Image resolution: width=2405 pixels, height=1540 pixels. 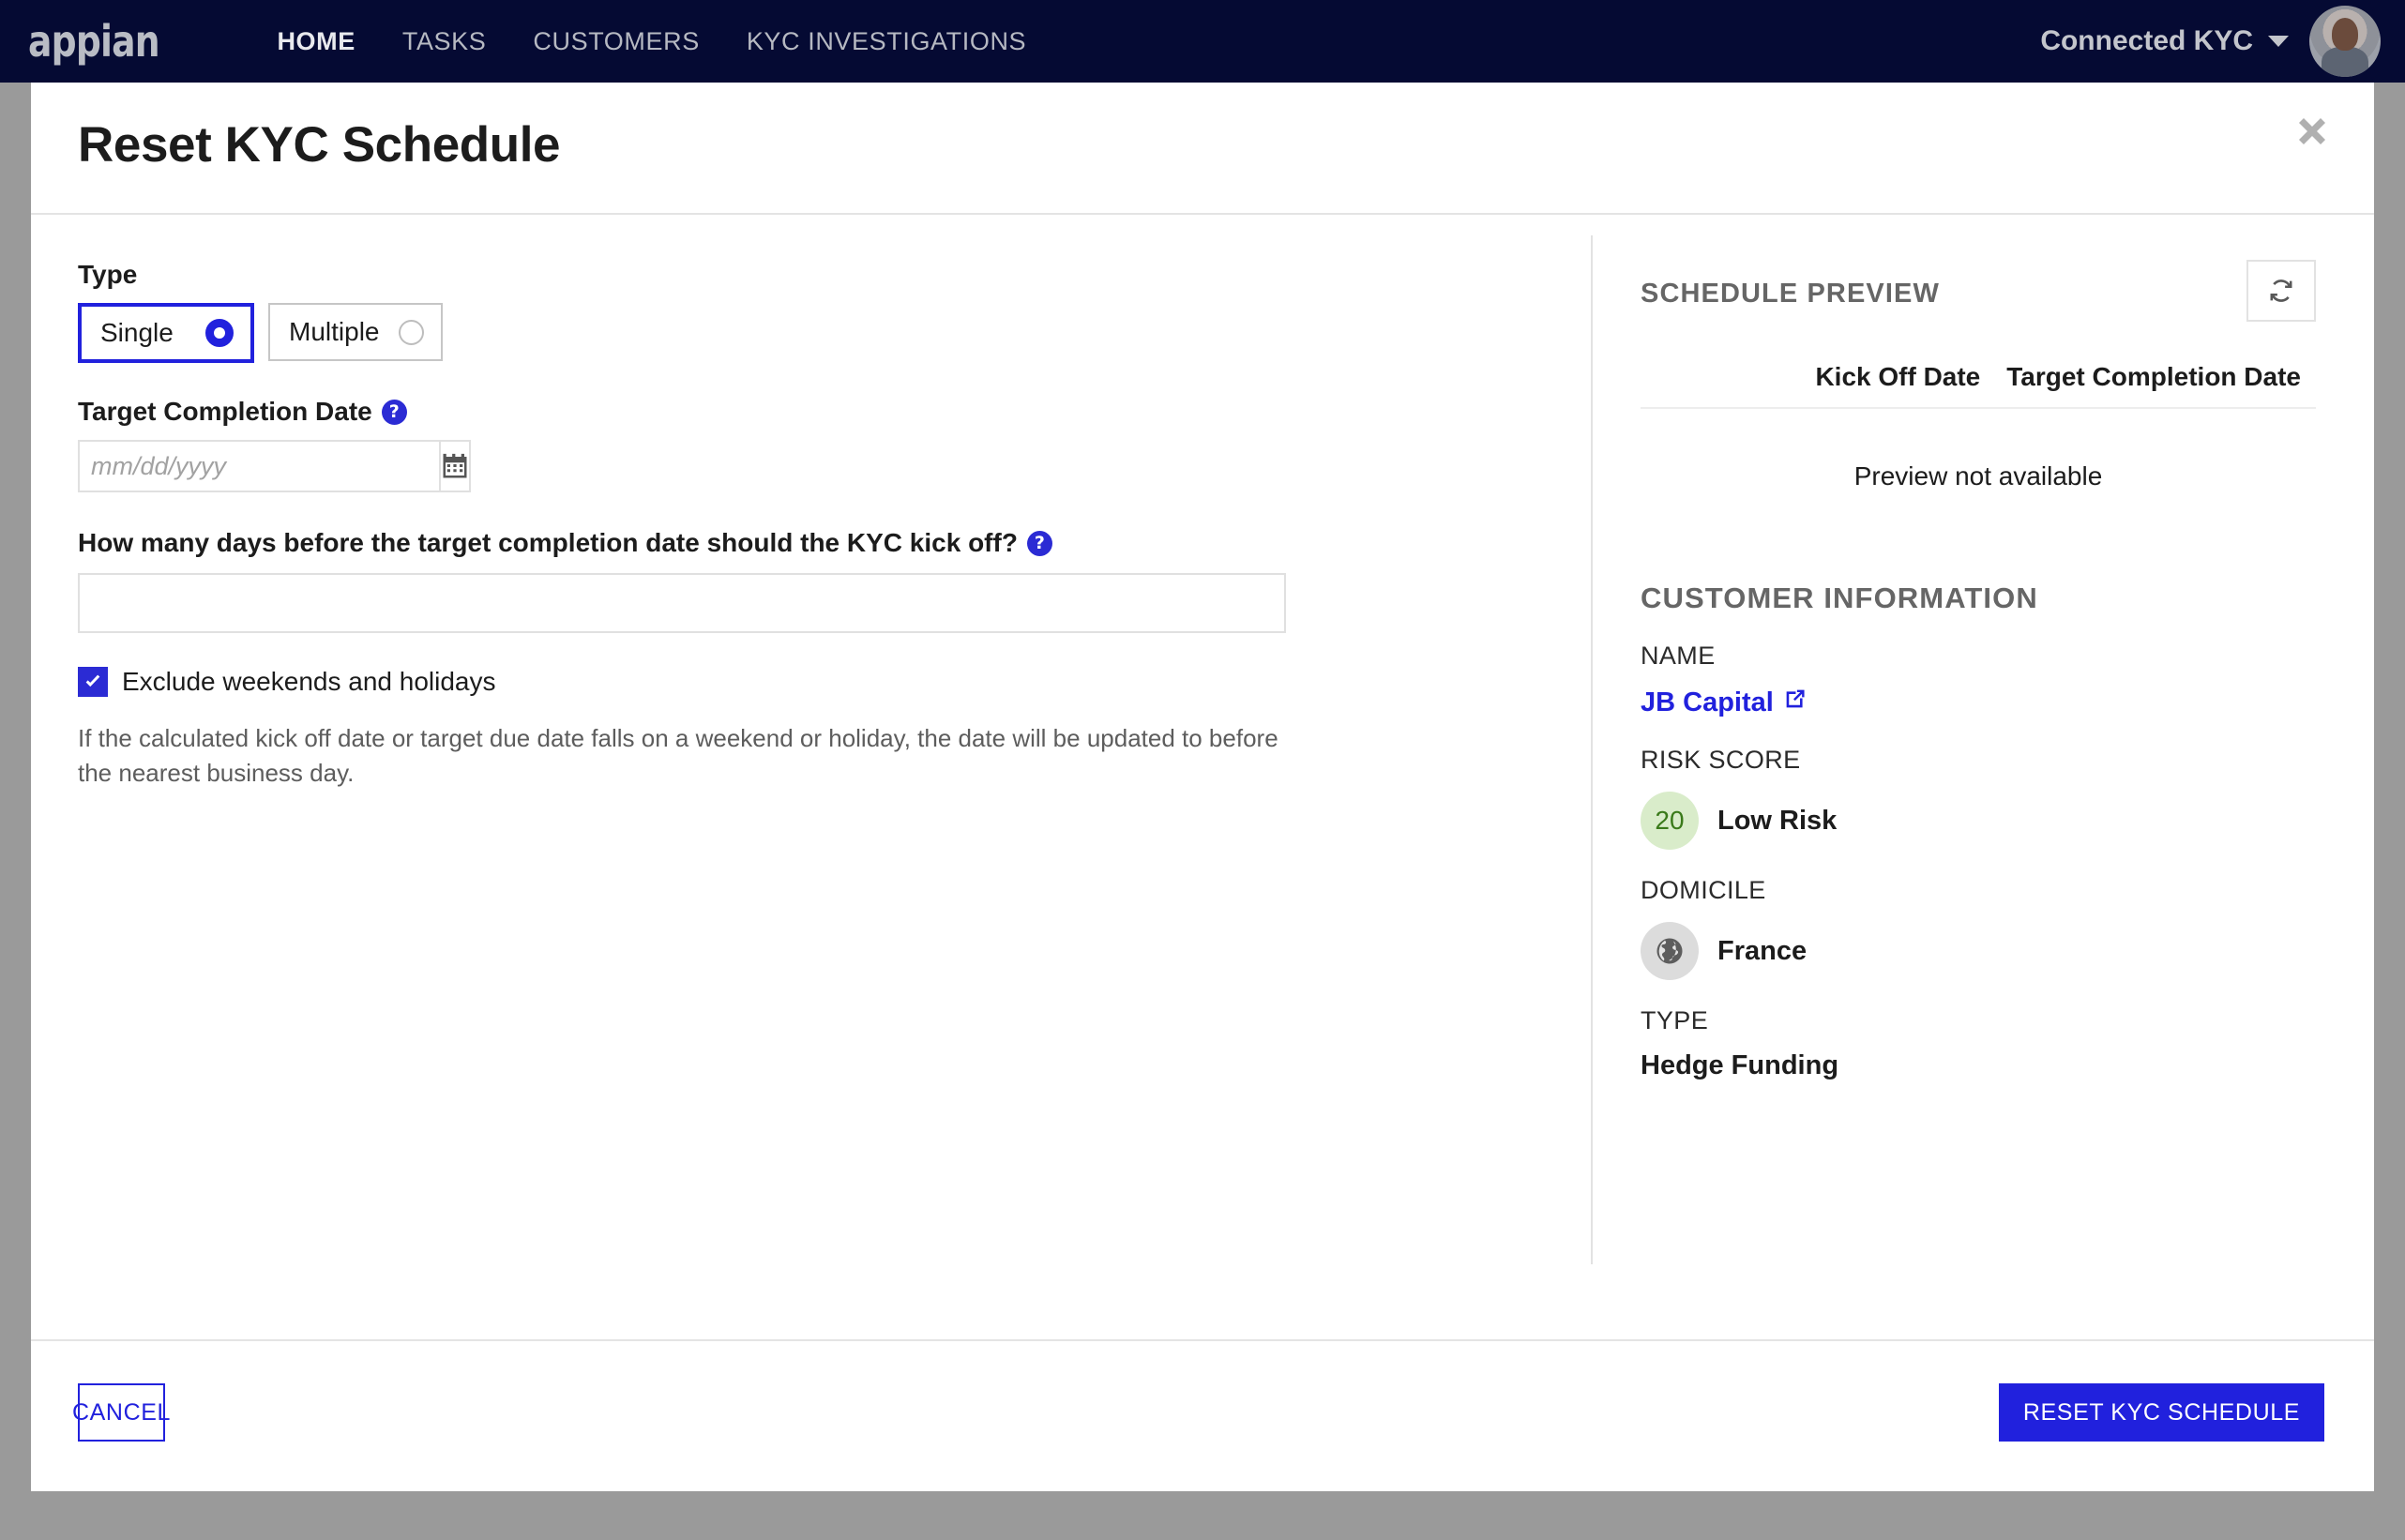 I want to click on primary-nav: HOME TASKS CUSTOMERS KYC INVESTIGATIONS, so click(x=652, y=41).